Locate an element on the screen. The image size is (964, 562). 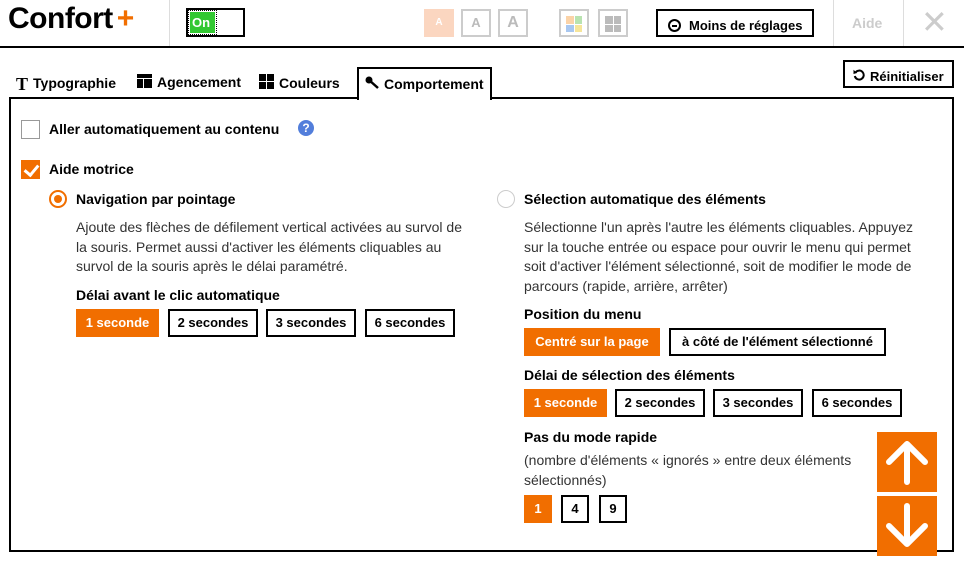
scroll-down-button is located at coordinates (907, 526).